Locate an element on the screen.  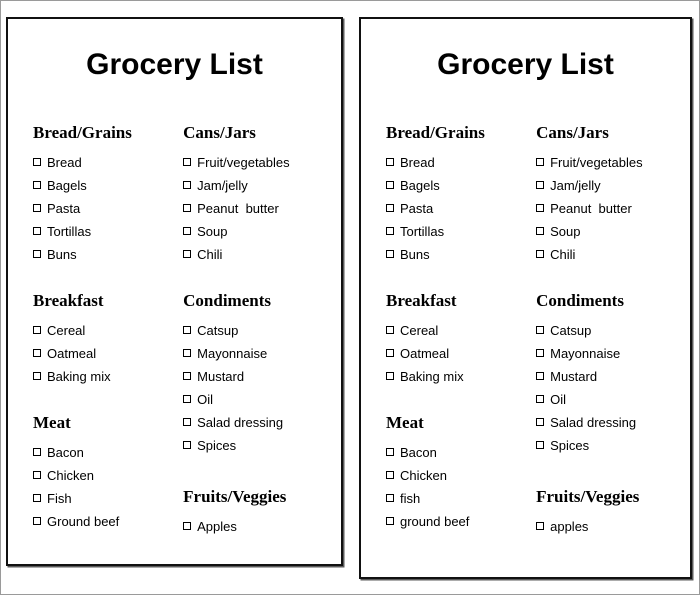
list-item-label: Chicken is located at coordinates (423, 475).